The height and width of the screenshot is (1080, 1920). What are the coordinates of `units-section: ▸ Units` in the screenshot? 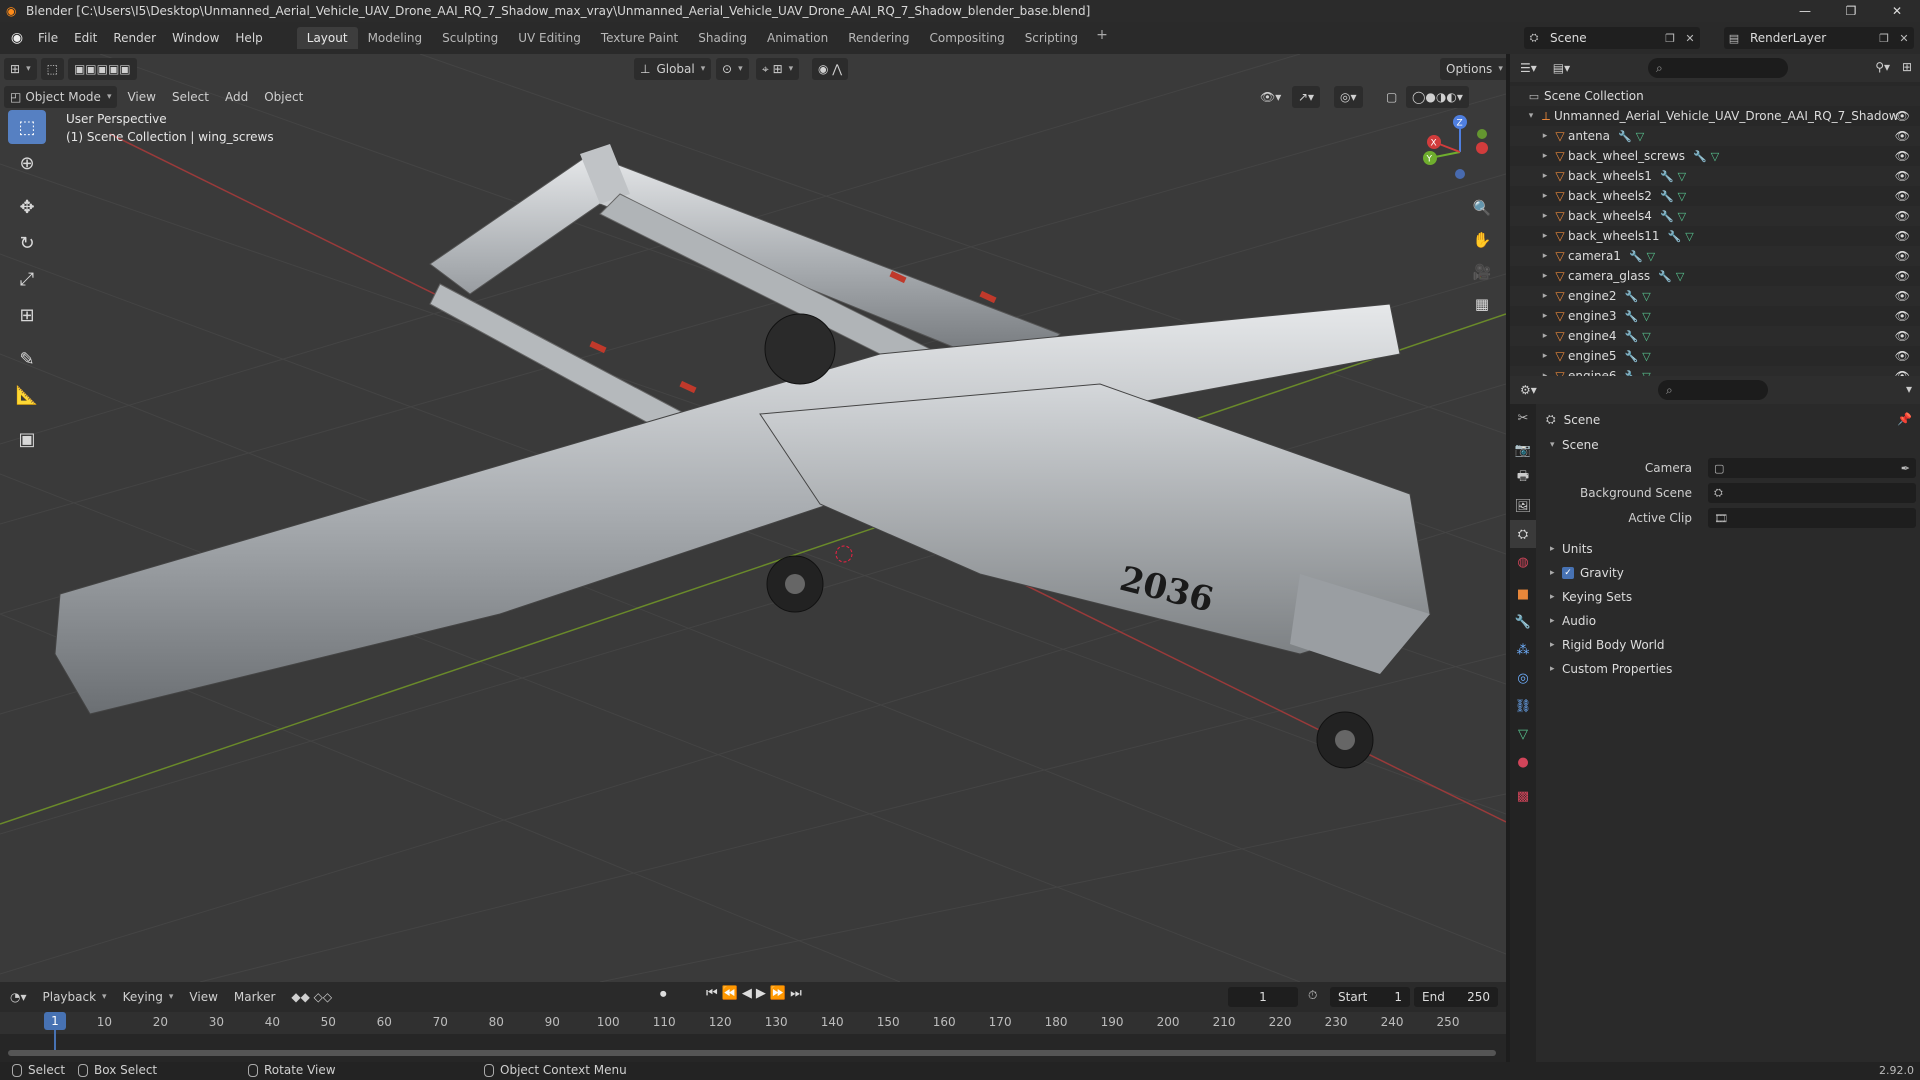 It's located at (1571, 549).